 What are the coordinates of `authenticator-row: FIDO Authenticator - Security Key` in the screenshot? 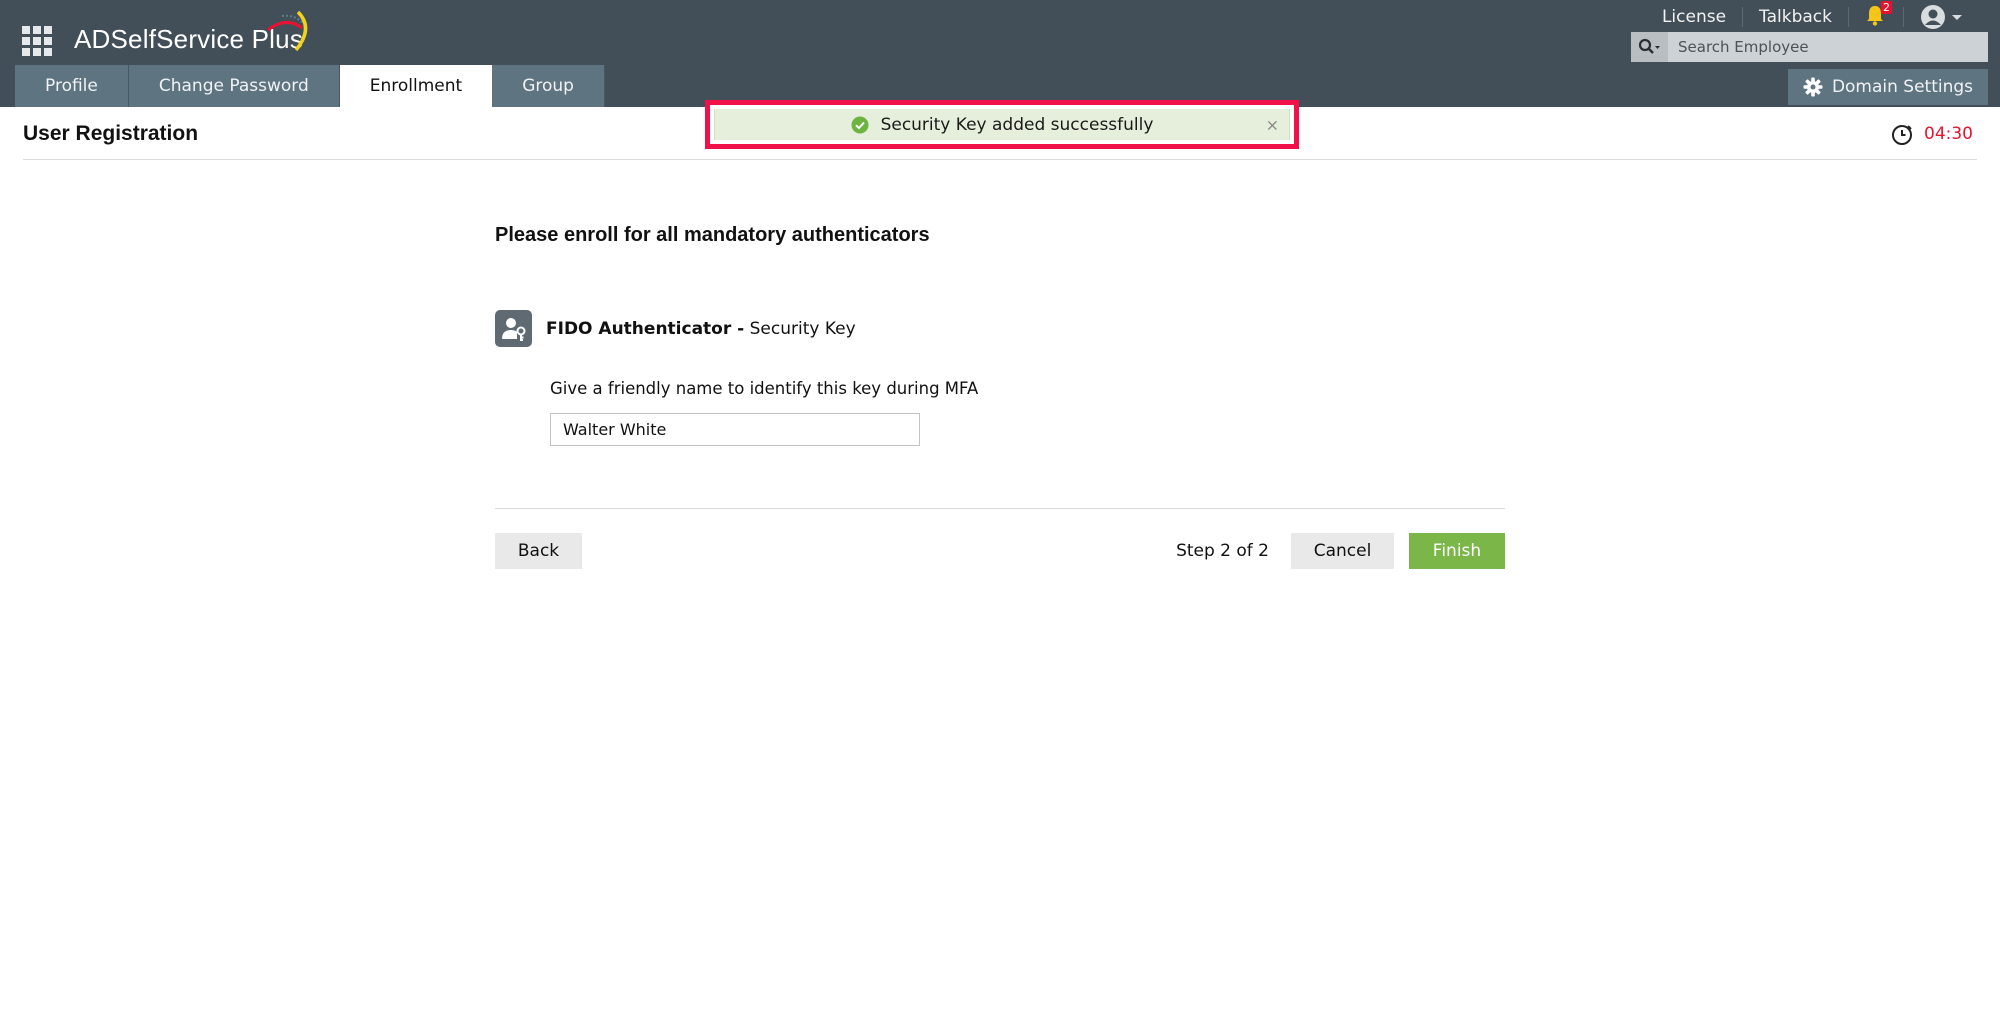 It's located at (675, 328).